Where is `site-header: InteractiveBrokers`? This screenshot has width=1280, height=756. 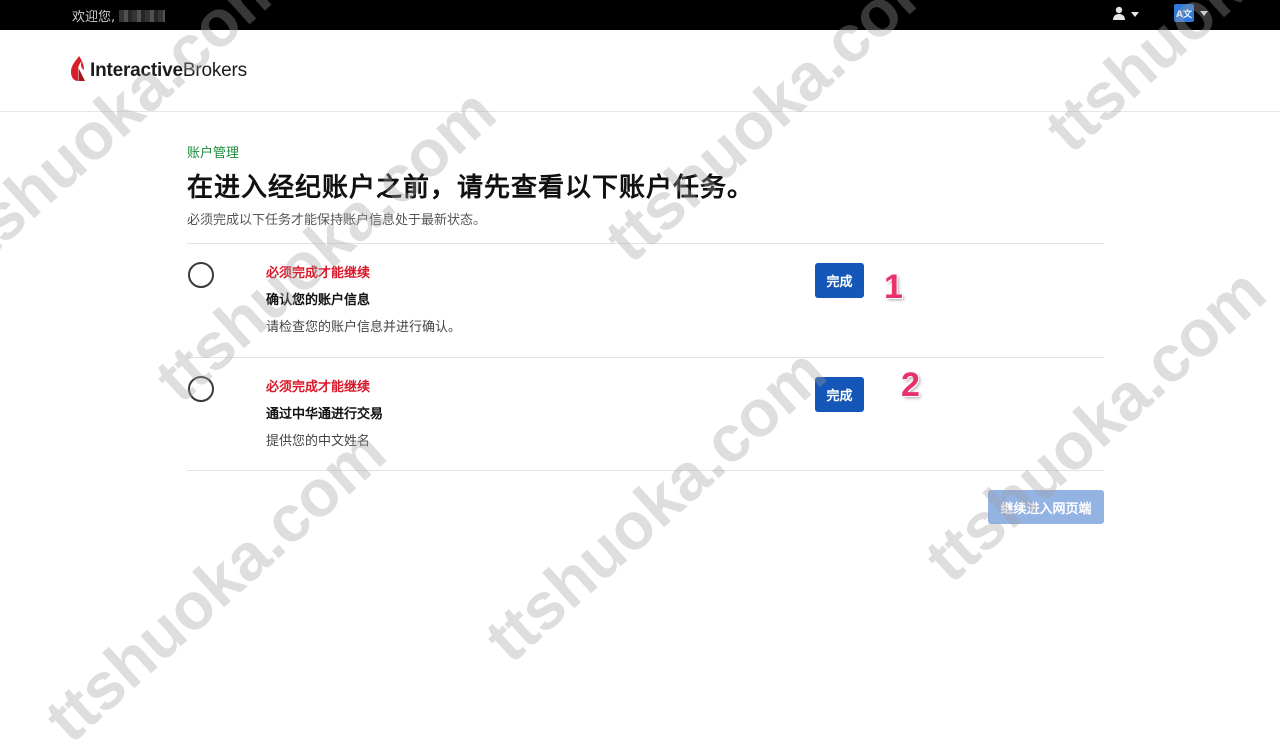
site-header: InteractiveBrokers is located at coordinates (640, 71).